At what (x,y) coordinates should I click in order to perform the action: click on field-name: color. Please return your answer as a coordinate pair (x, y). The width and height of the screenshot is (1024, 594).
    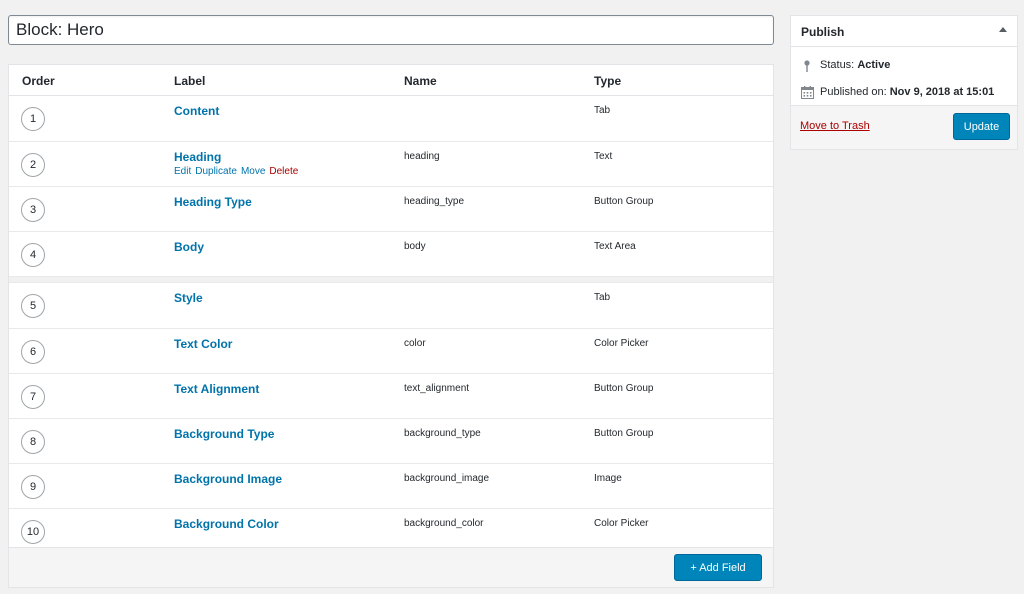
    Looking at the image, I should click on (415, 343).